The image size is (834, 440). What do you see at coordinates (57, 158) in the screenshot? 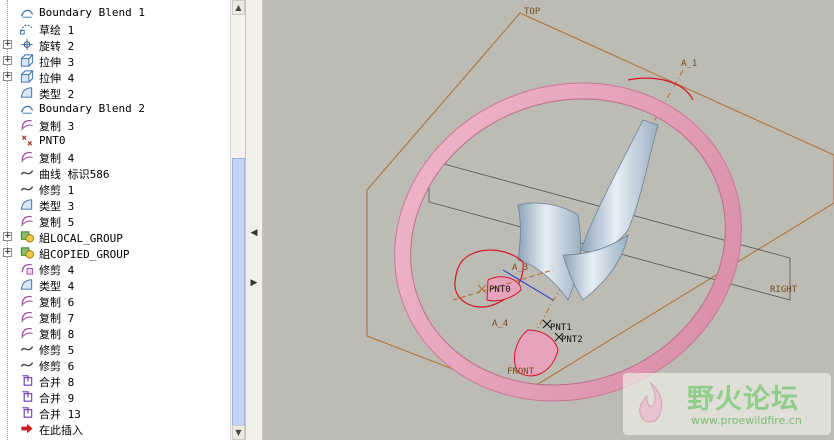
I see `tree-item-label: 复制 4` at bounding box center [57, 158].